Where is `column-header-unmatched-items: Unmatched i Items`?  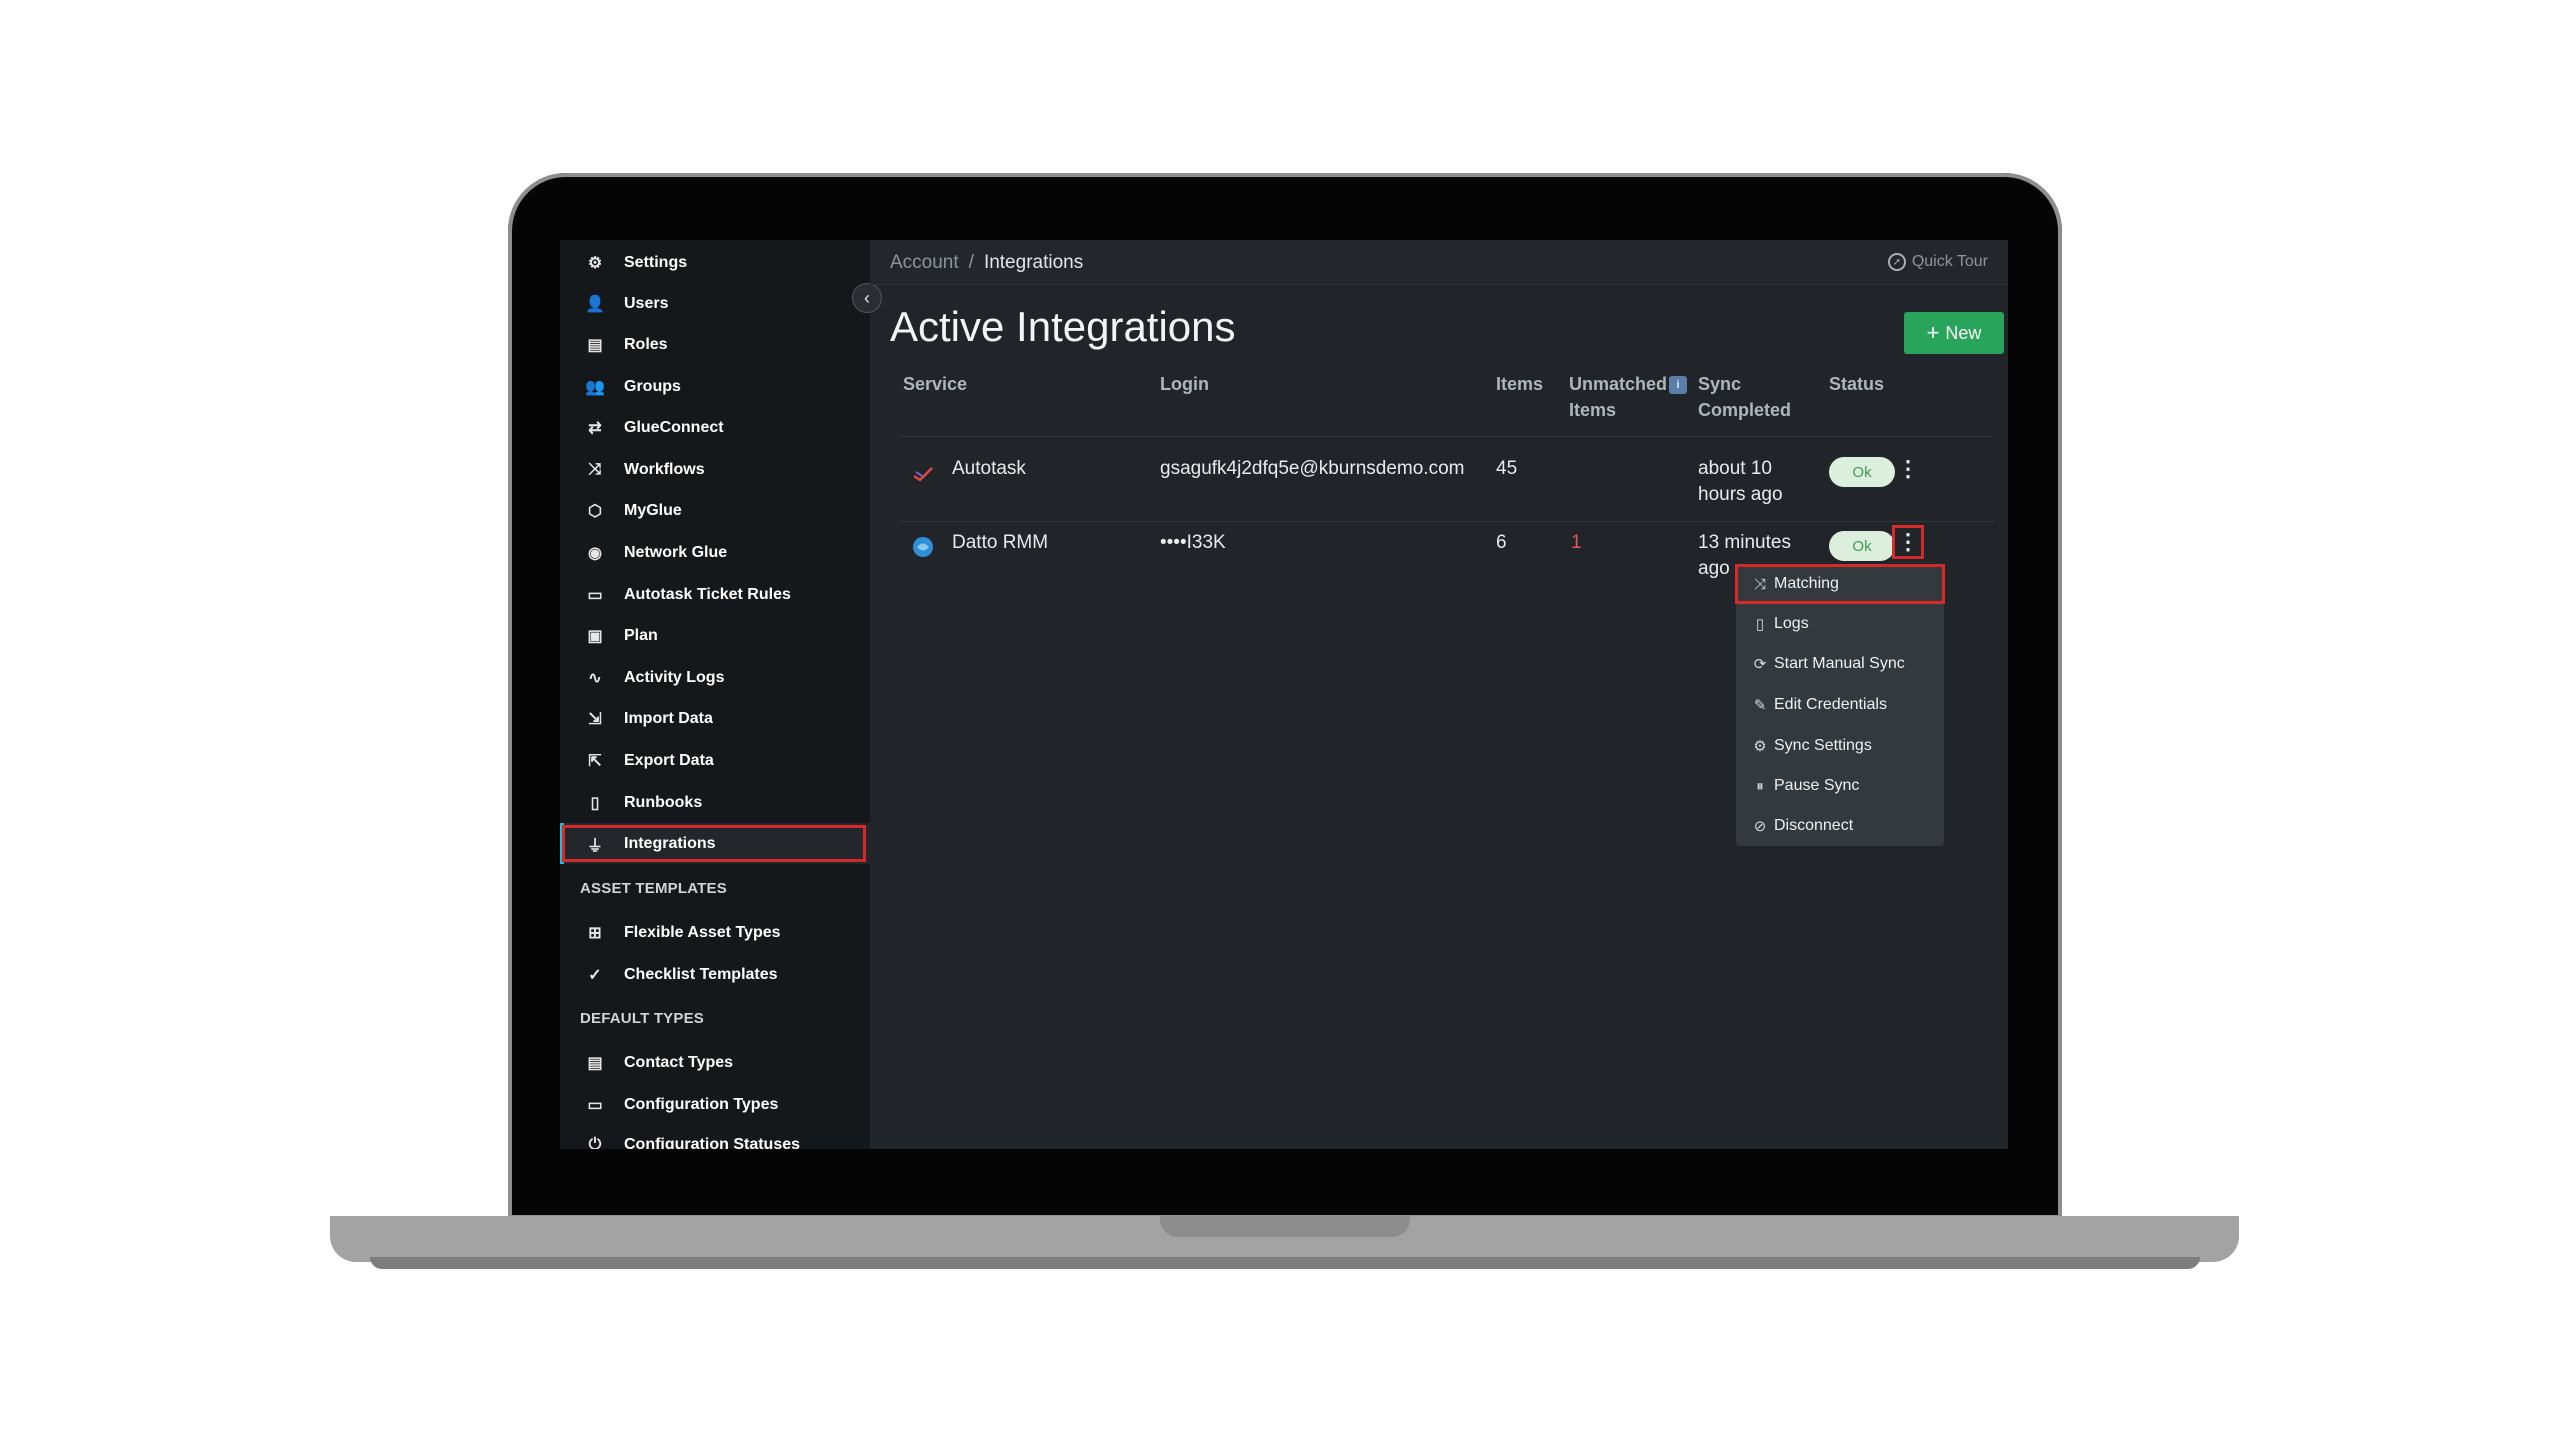
column-header-unmatched-items: Unmatched i Items is located at coordinates (1628, 397).